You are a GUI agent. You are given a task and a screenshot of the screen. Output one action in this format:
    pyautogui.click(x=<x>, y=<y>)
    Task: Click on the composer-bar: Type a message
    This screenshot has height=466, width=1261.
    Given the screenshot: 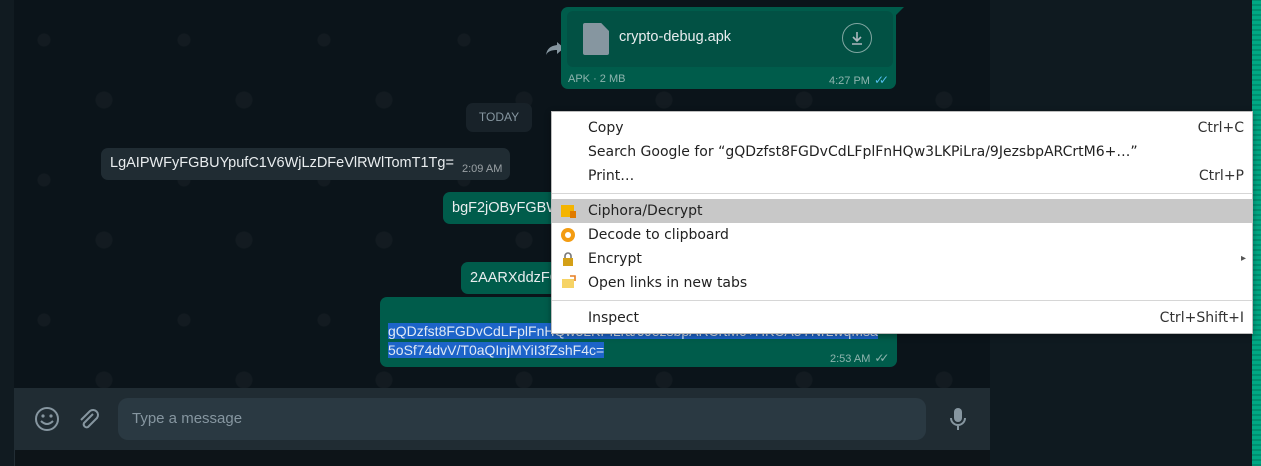 What is the action you would take?
    pyautogui.click(x=502, y=419)
    